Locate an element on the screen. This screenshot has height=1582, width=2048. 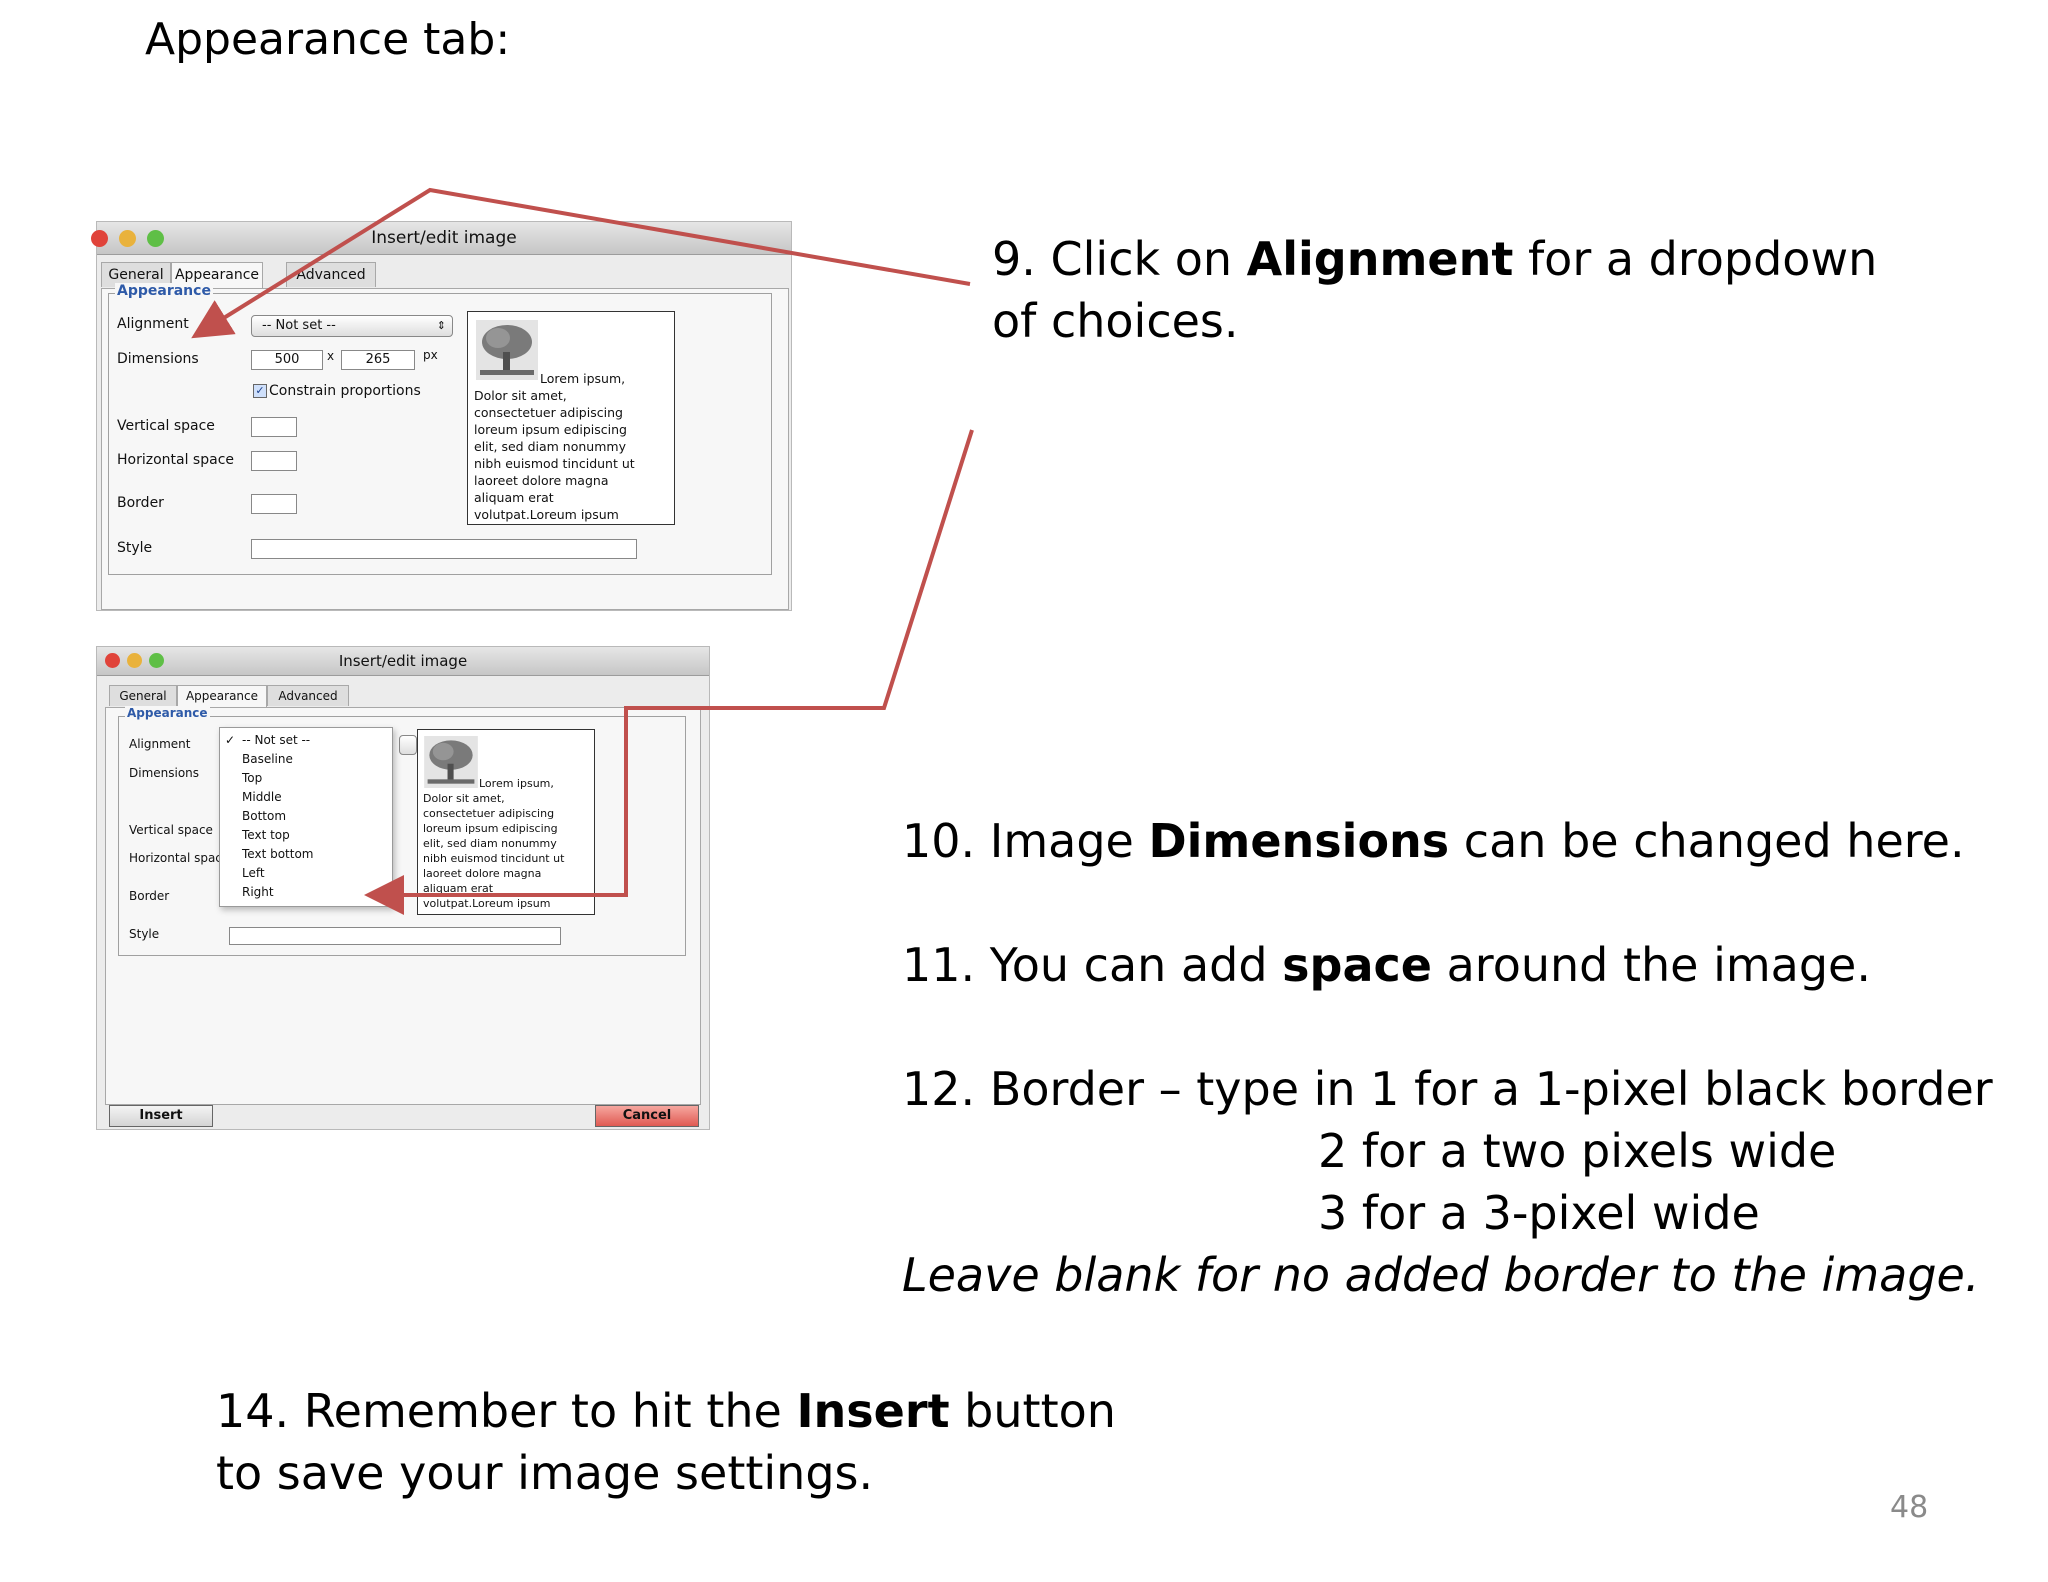
insert-button: Insert is located at coordinates (161, 1116).